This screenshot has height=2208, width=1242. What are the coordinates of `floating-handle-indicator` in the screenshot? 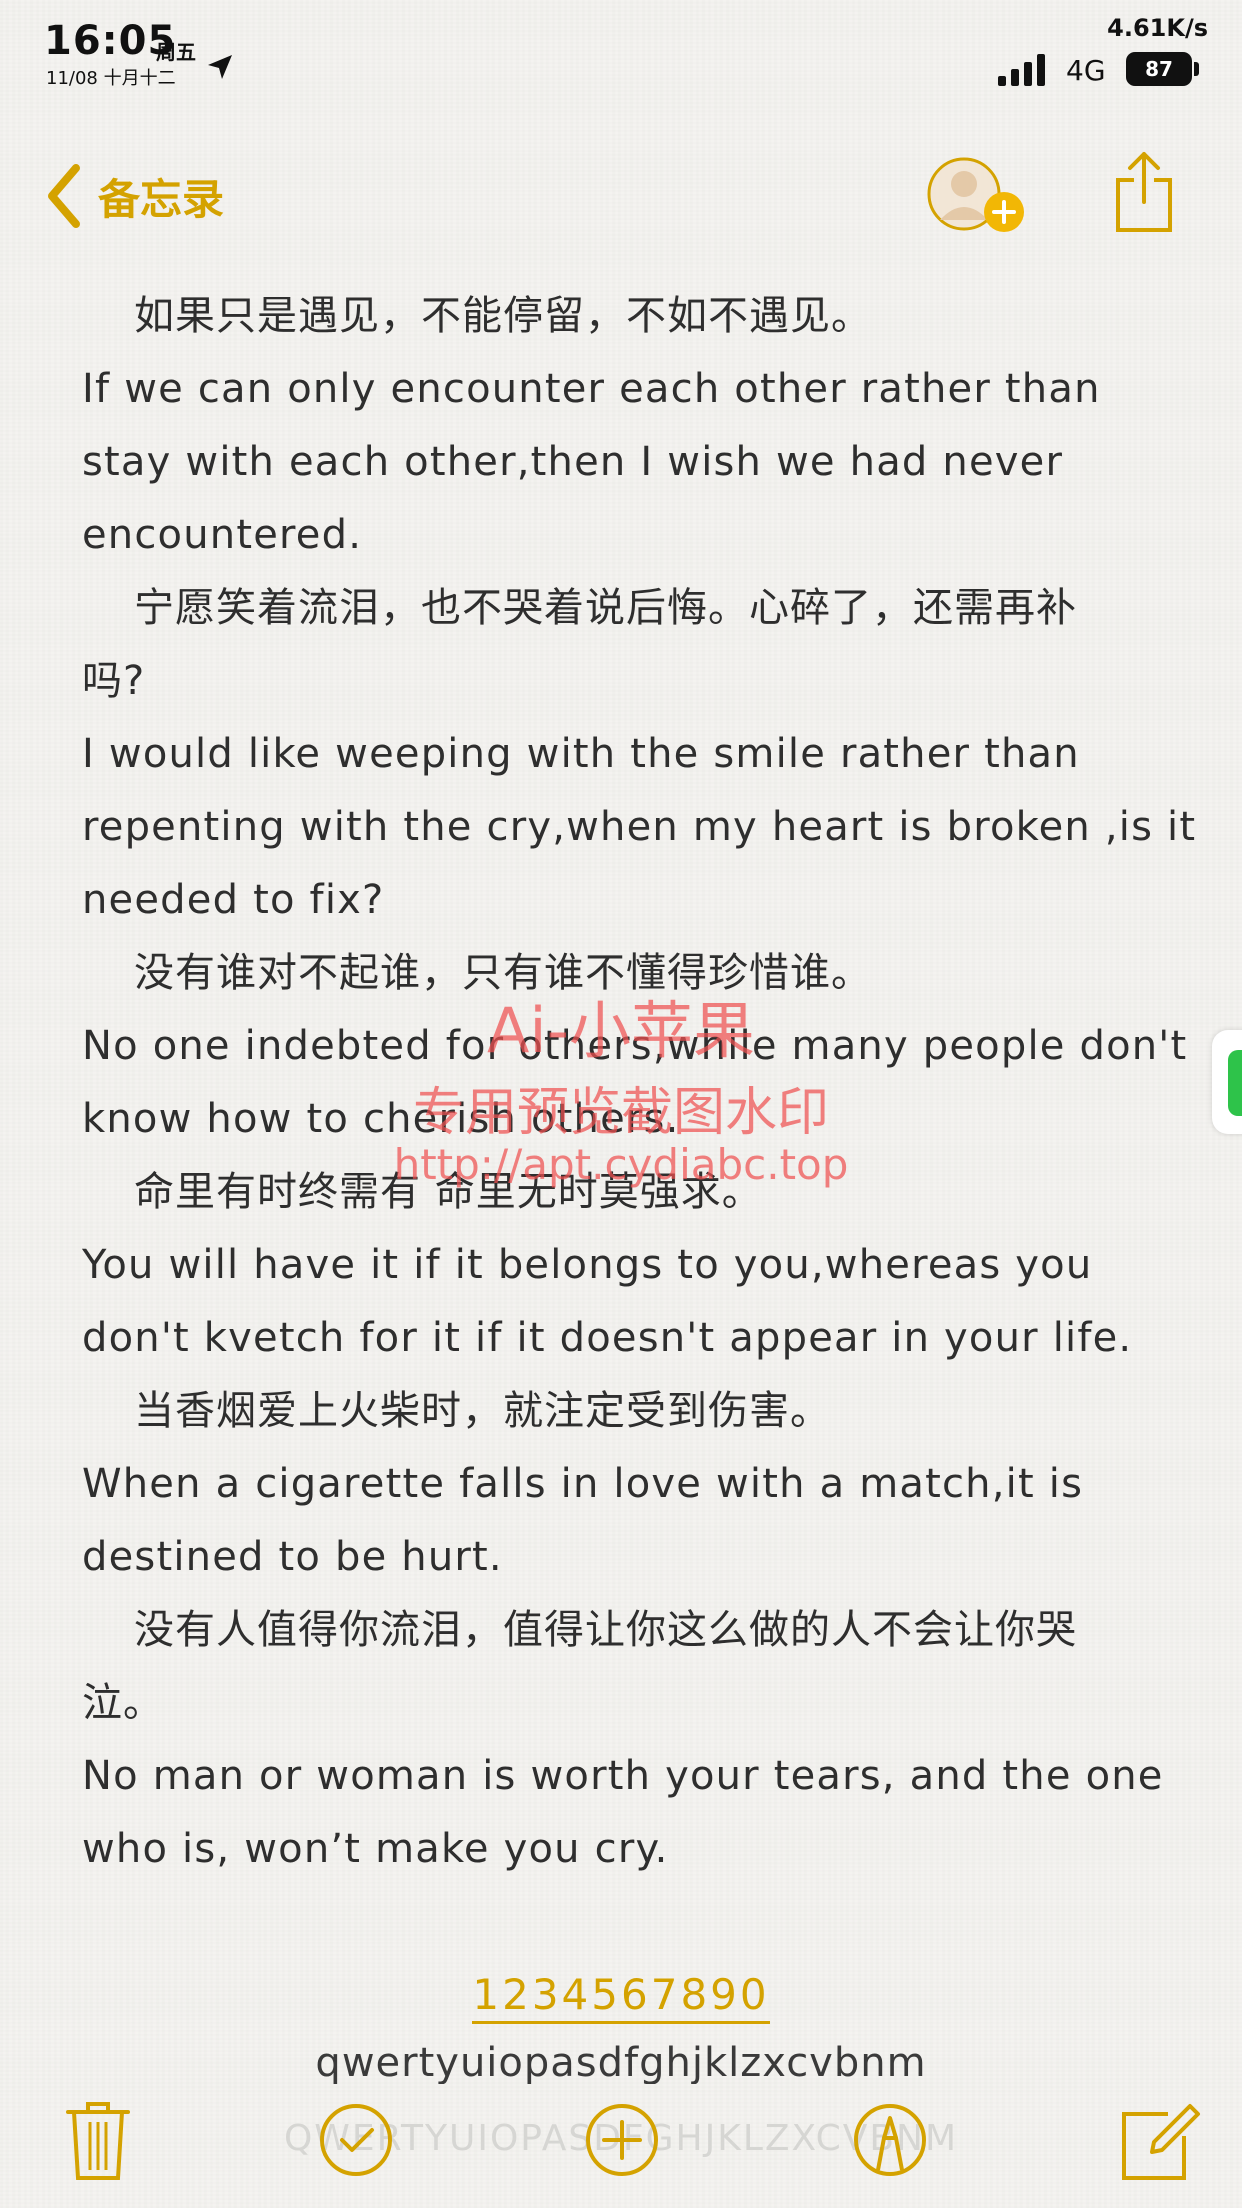 It's located at (1235, 1083).